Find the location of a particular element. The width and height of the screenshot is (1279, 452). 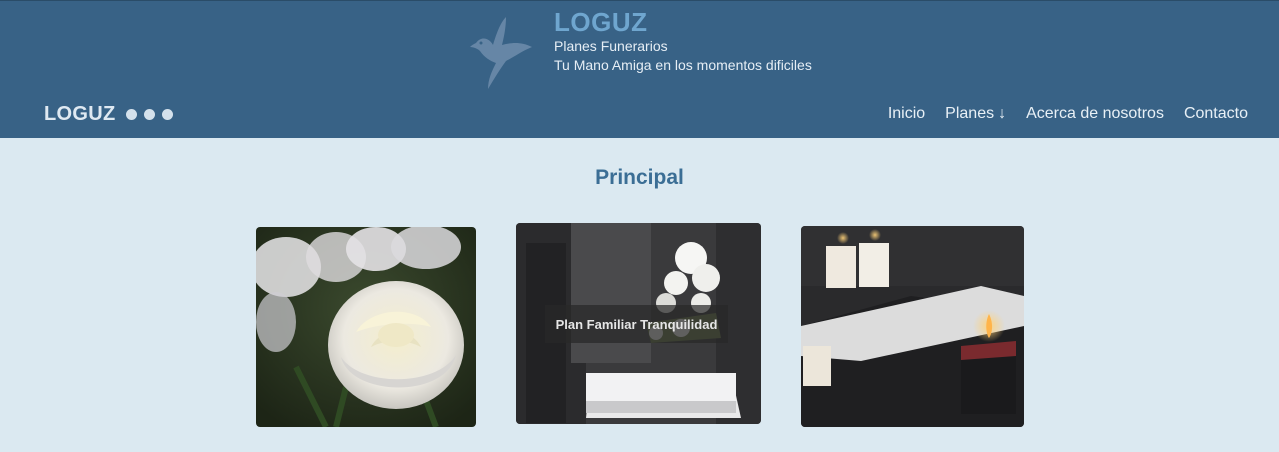

nav-item-planes: Planes ↓ is located at coordinates (975, 114).